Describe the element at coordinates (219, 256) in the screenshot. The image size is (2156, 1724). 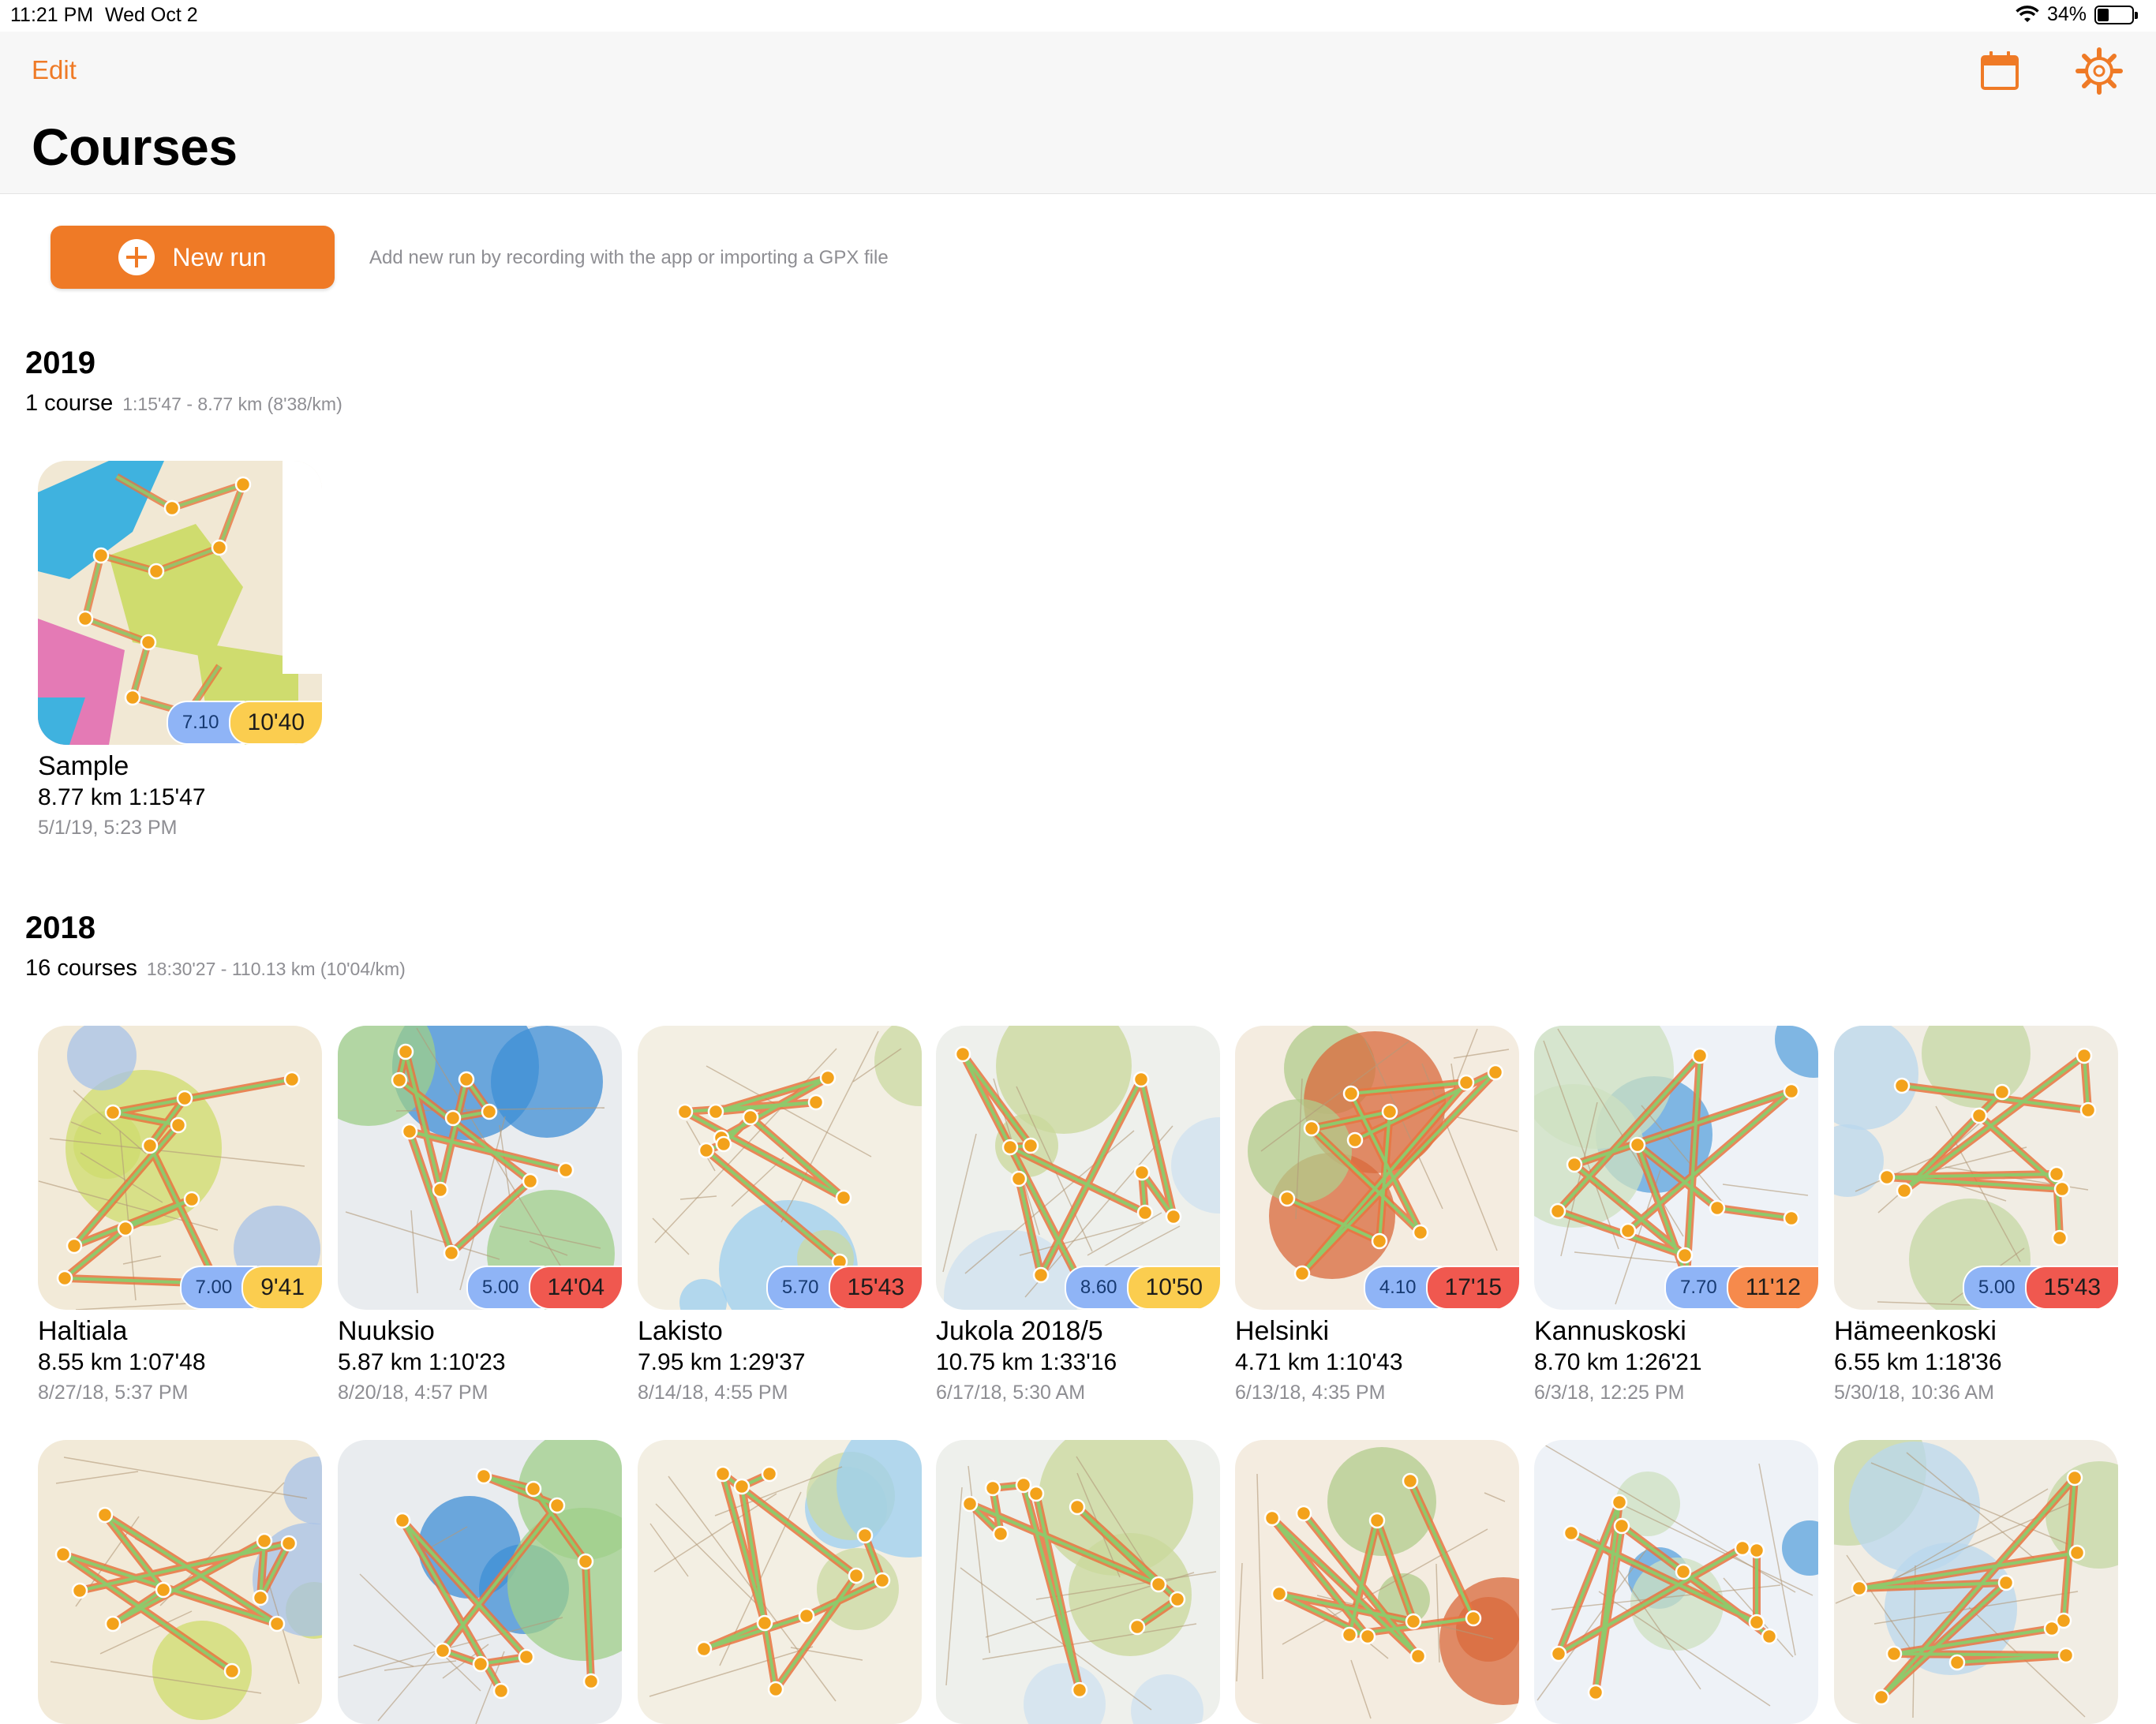
I see `new-run-label: New run` at that location.